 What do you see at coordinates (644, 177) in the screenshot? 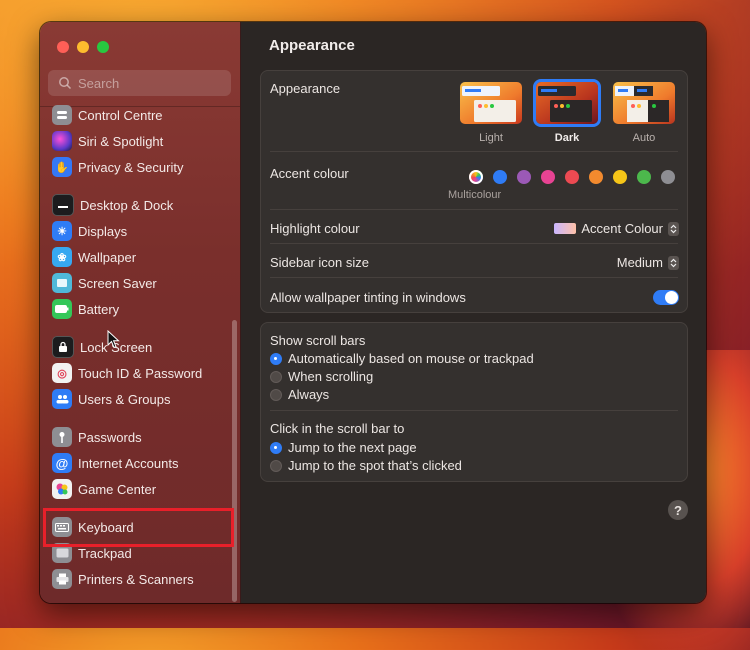
I see `accent-swatch-green` at bounding box center [644, 177].